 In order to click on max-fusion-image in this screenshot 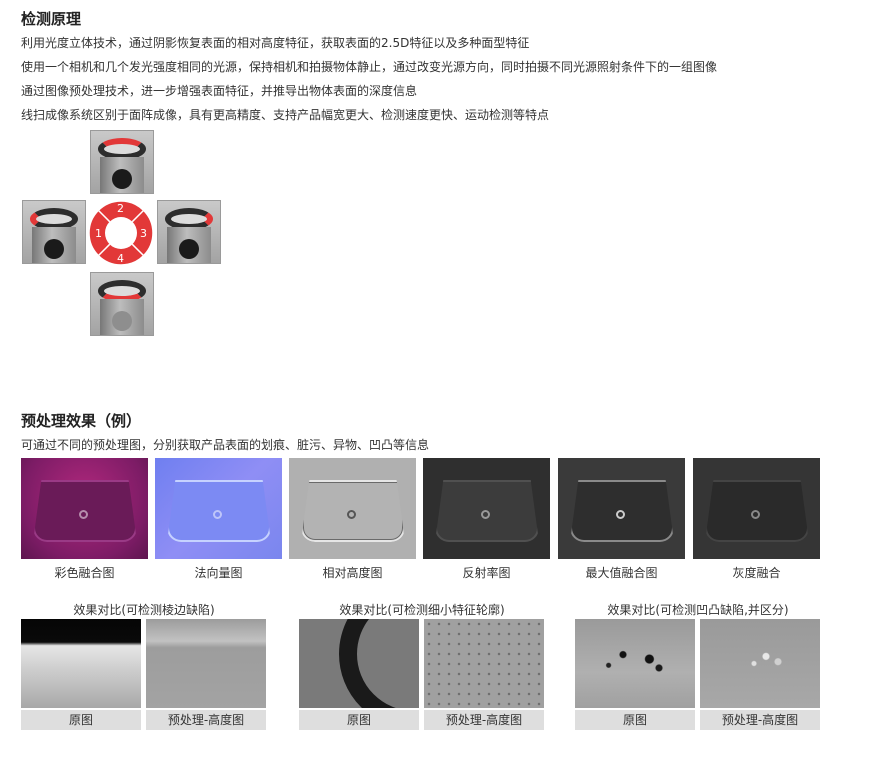, I will do `click(621, 508)`.